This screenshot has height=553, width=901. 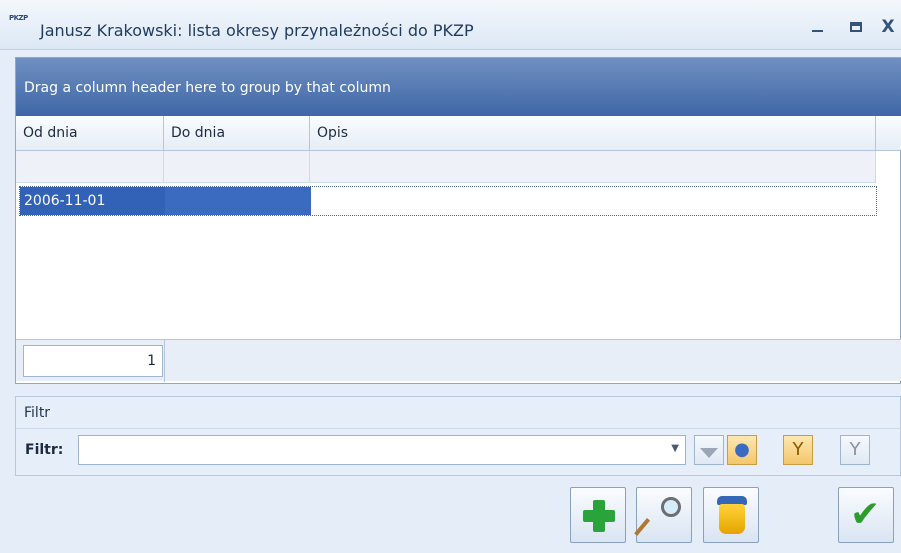 I want to click on grid-header: Od dnia Do dnia Opis, so click(x=458, y=133).